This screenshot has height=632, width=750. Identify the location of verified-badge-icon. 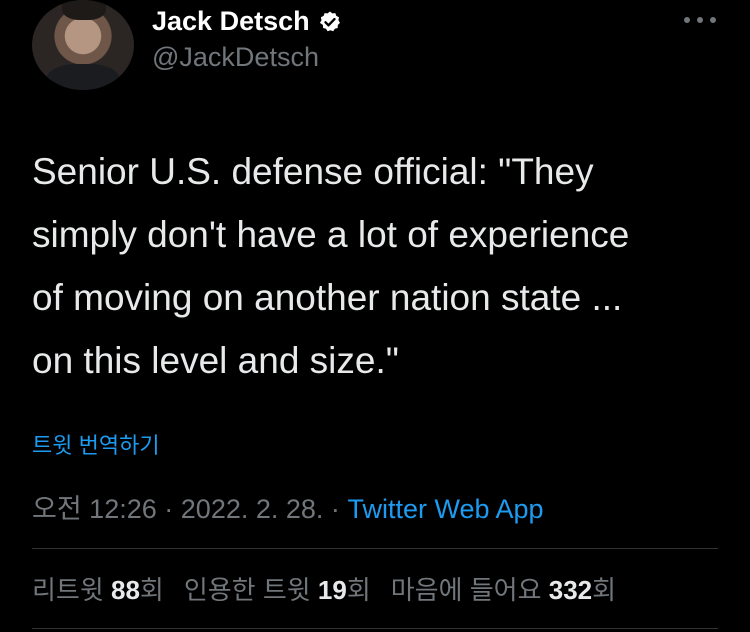
(329, 21).